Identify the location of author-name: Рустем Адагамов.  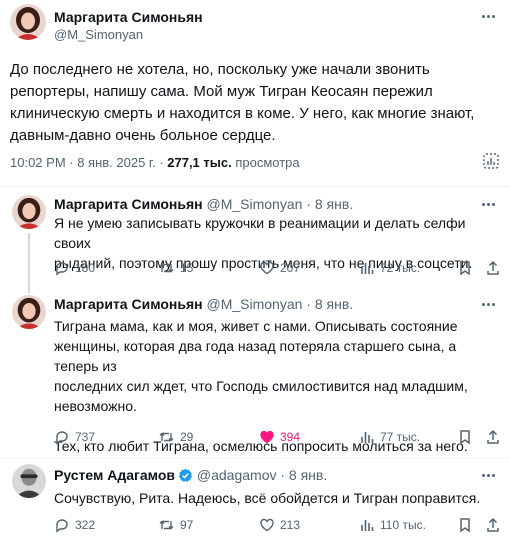
(114, 475).